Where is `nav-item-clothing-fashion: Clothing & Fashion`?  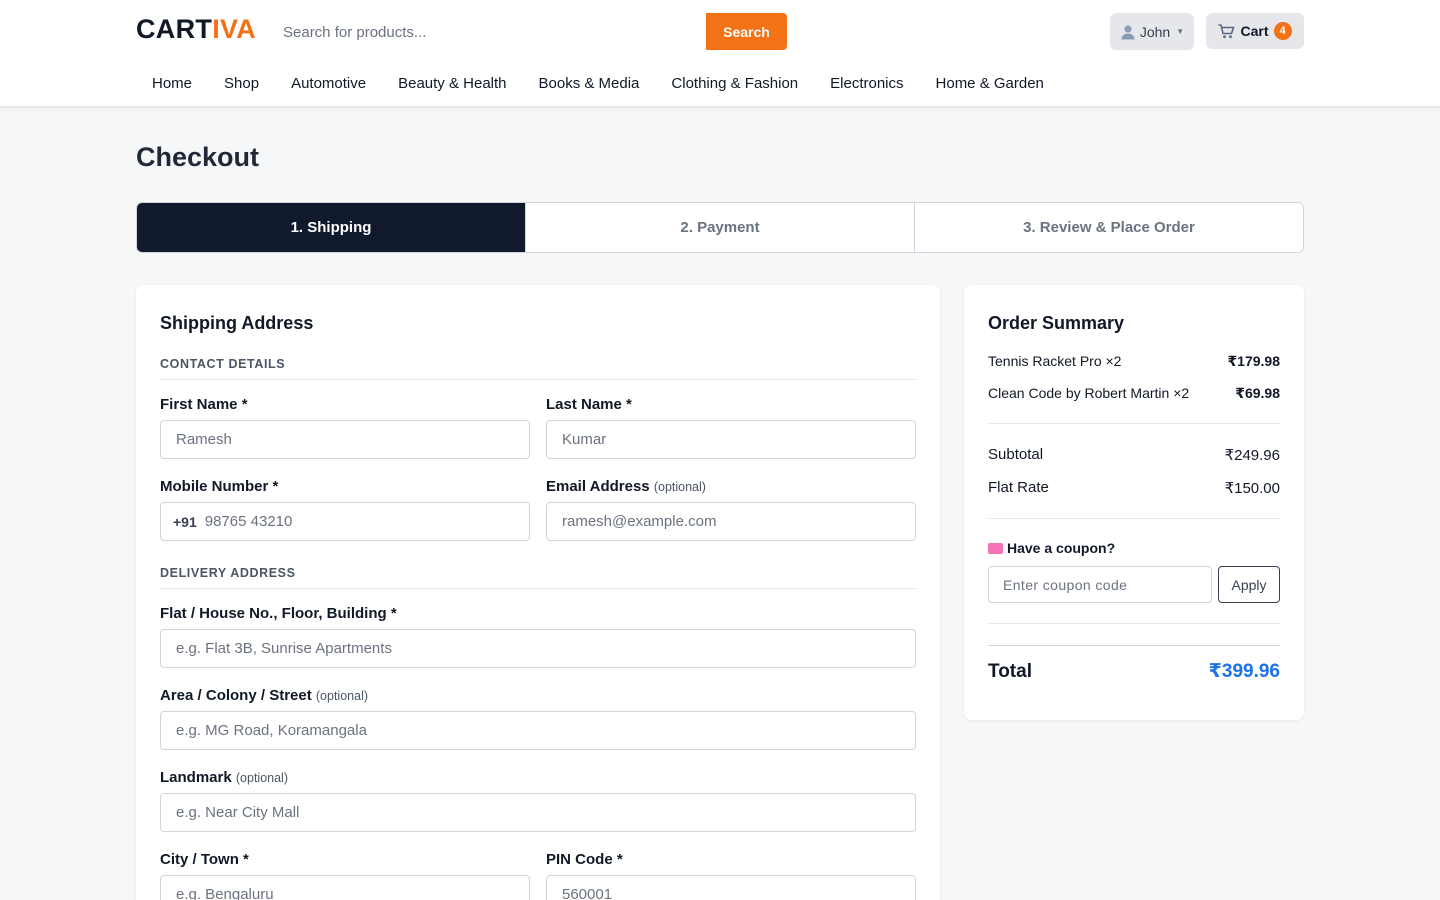
nav-item-clothing-fashion: Clothing & Fashion is located at coordinates (734, 83).